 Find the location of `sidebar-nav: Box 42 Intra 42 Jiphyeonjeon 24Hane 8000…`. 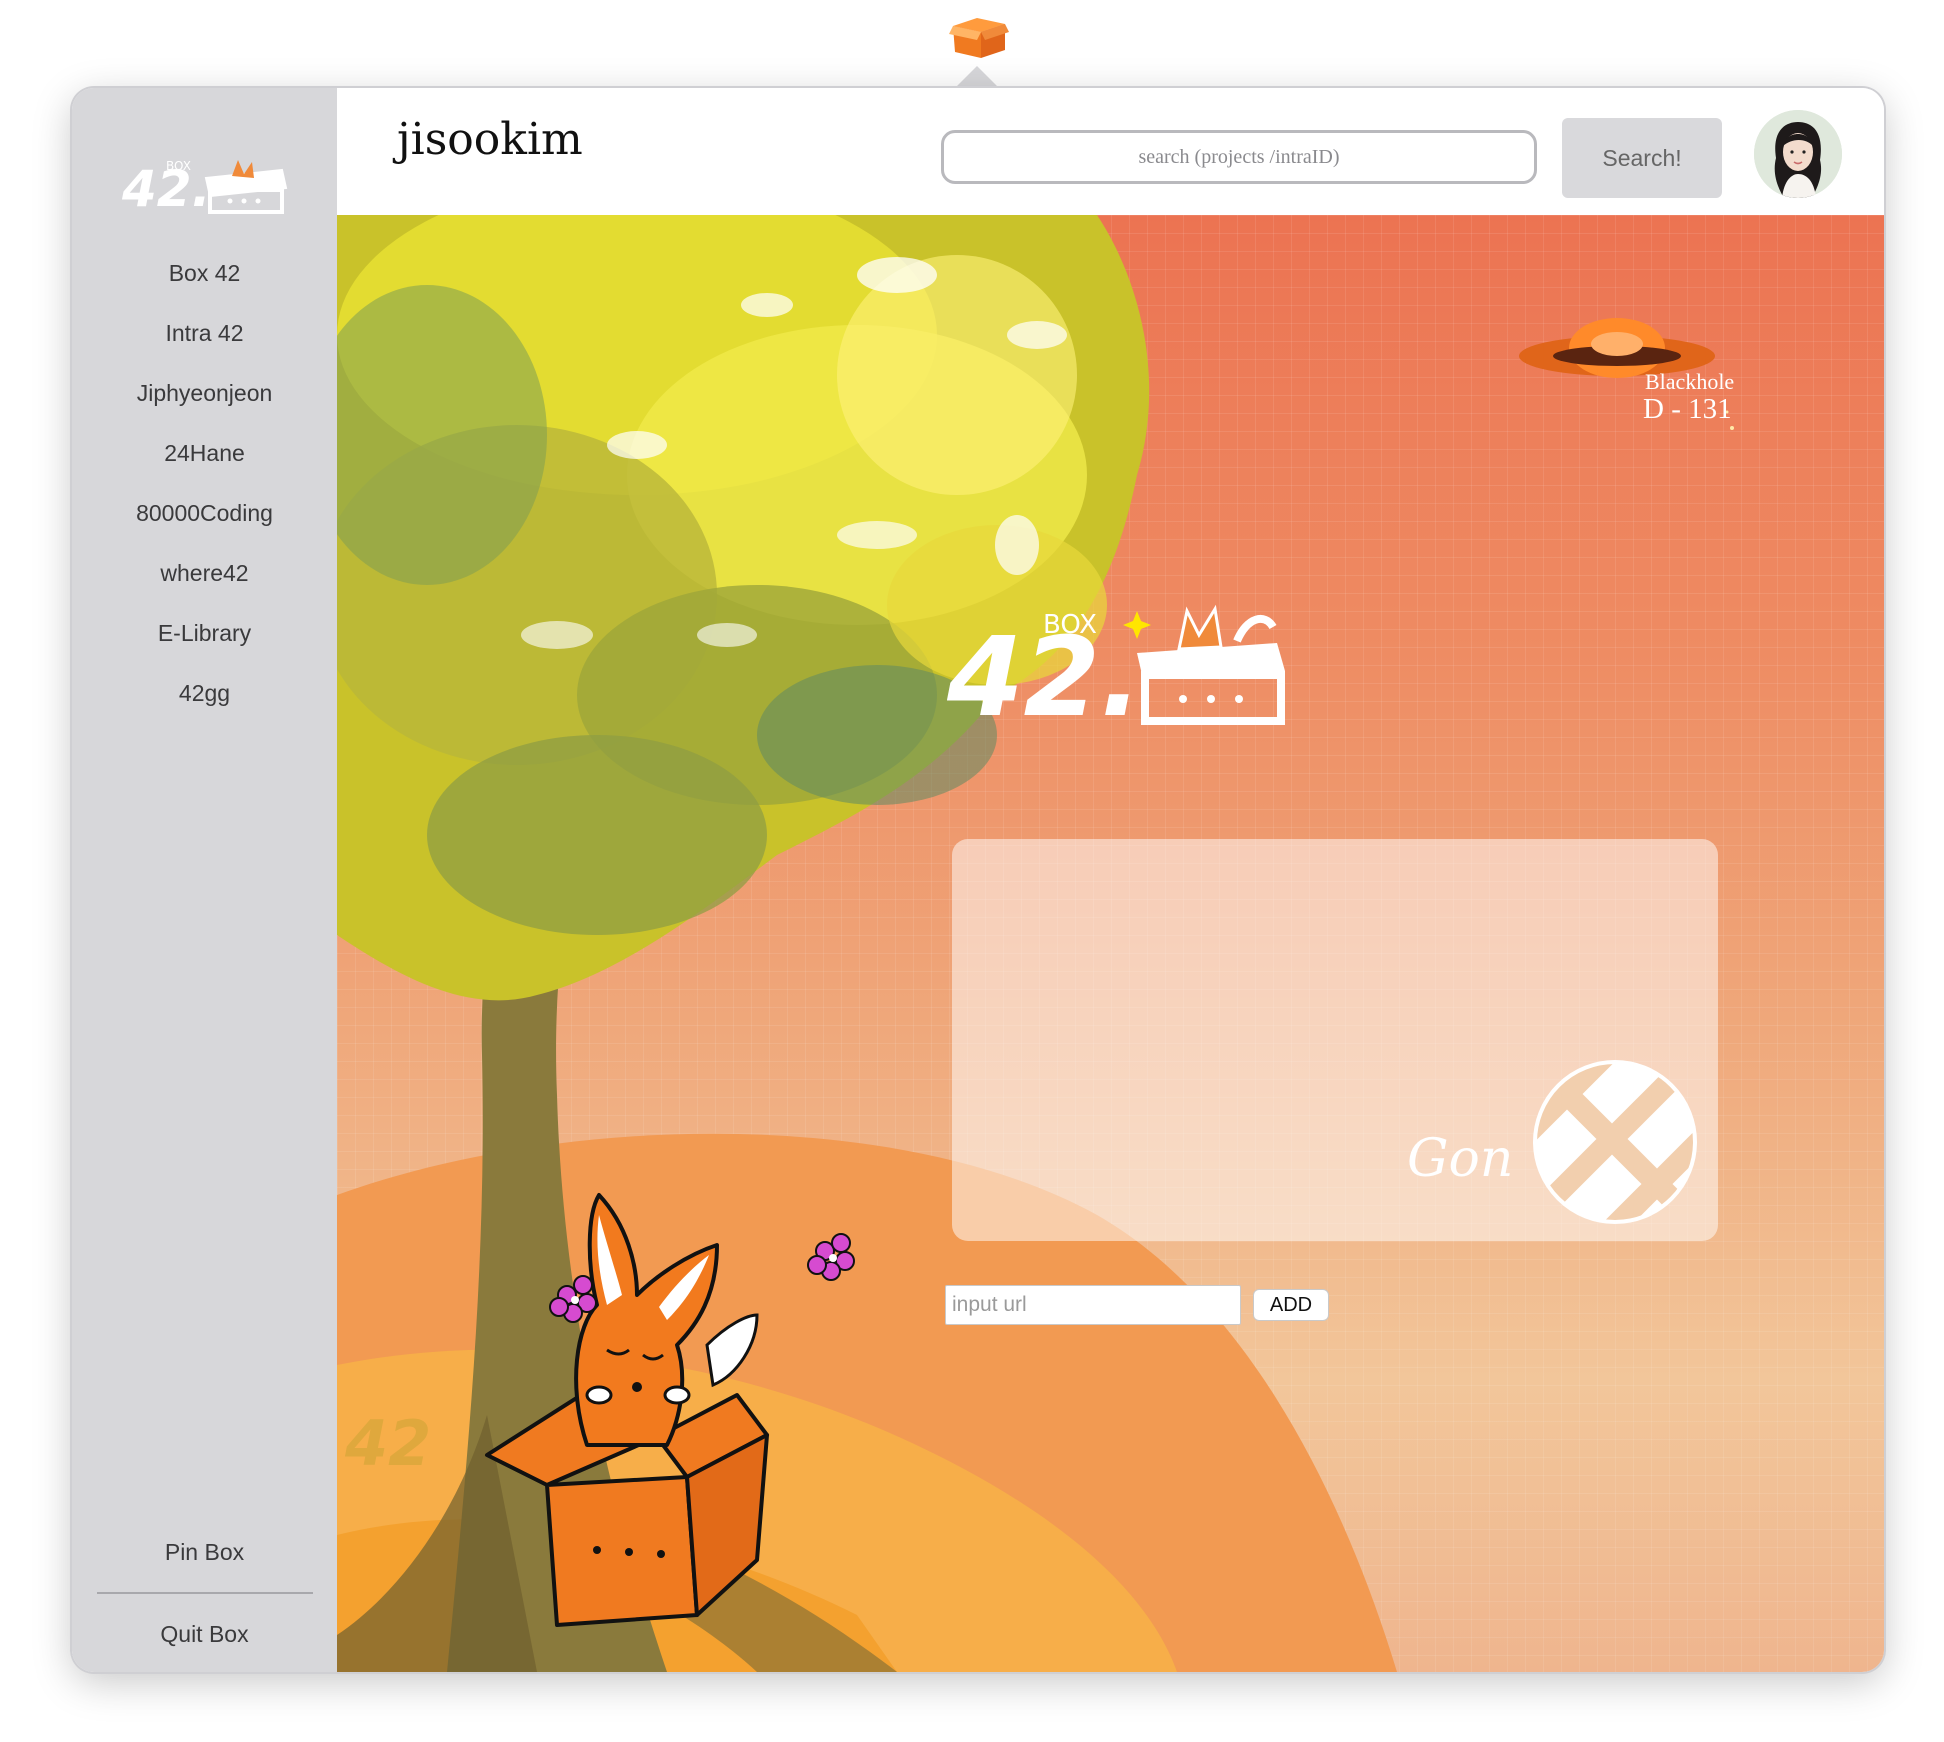

sidebar-nav: Box 42 Intra 42 Jiphyeonjeon 24Hane 8000… is located at coordinates (204, 483).